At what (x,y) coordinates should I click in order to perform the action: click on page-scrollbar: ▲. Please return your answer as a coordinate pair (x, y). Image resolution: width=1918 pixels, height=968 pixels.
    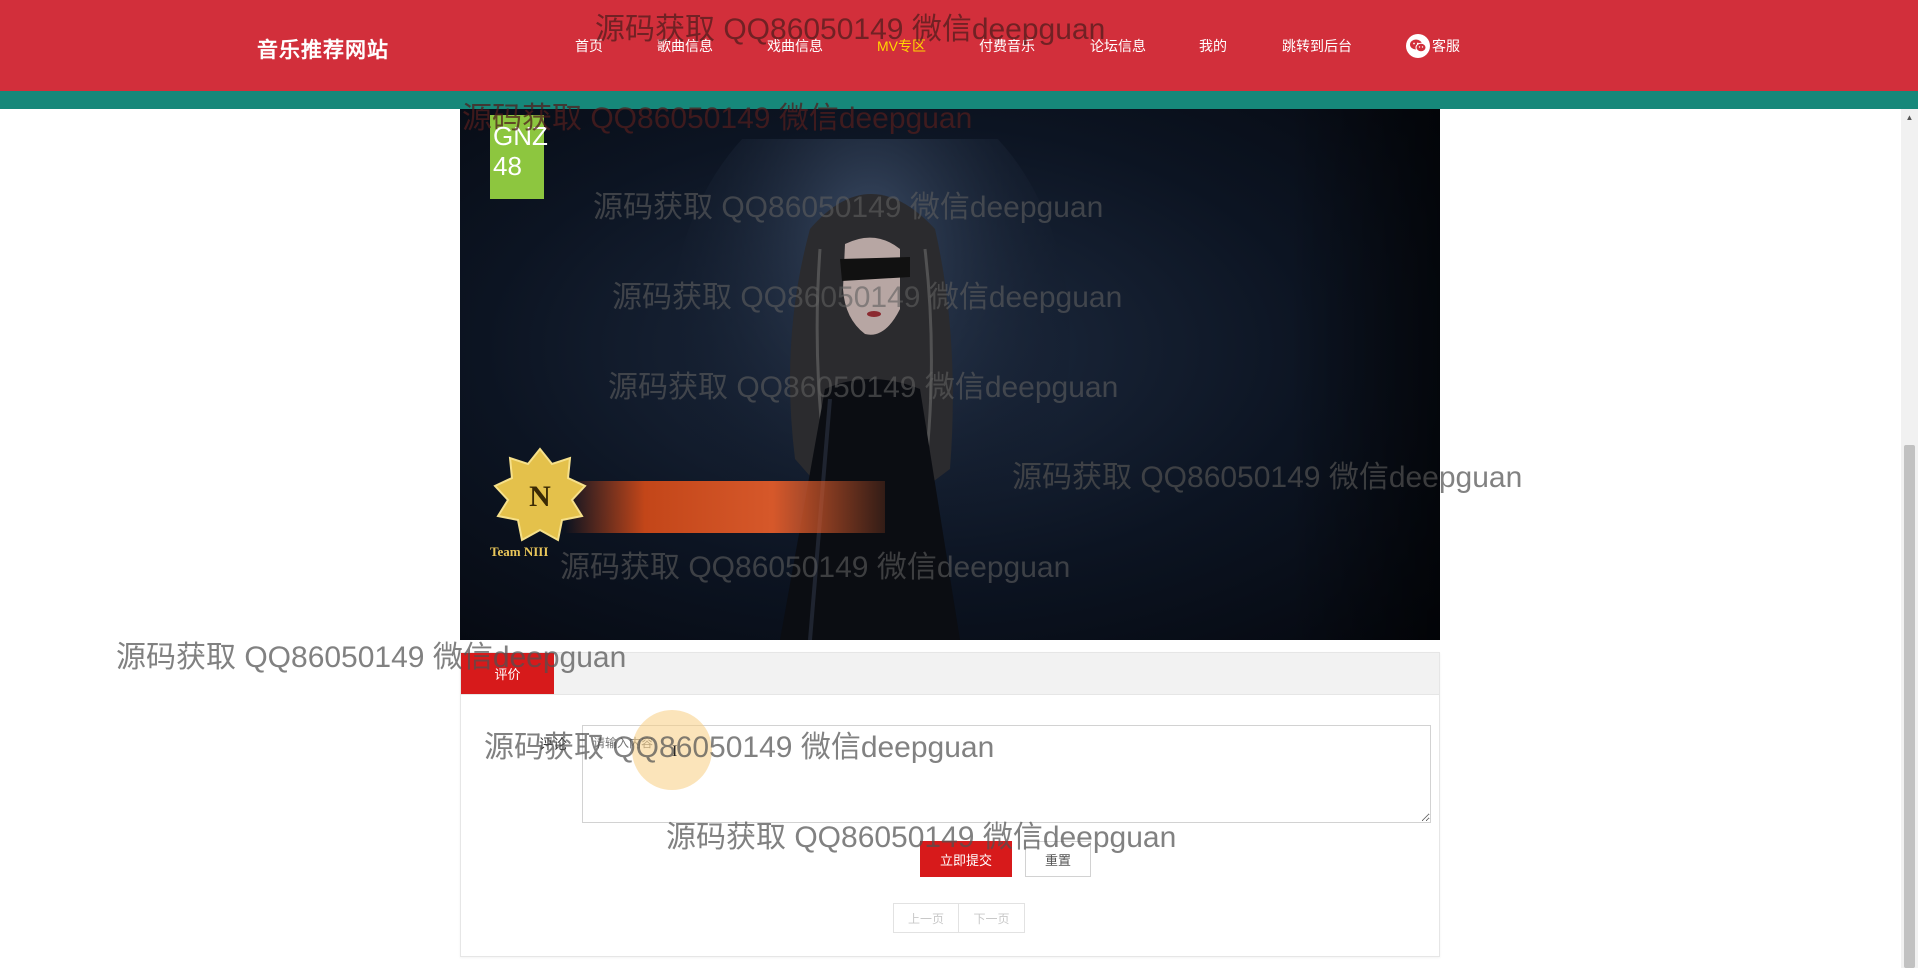
    Looking at the image, I should click on (1909, 538).